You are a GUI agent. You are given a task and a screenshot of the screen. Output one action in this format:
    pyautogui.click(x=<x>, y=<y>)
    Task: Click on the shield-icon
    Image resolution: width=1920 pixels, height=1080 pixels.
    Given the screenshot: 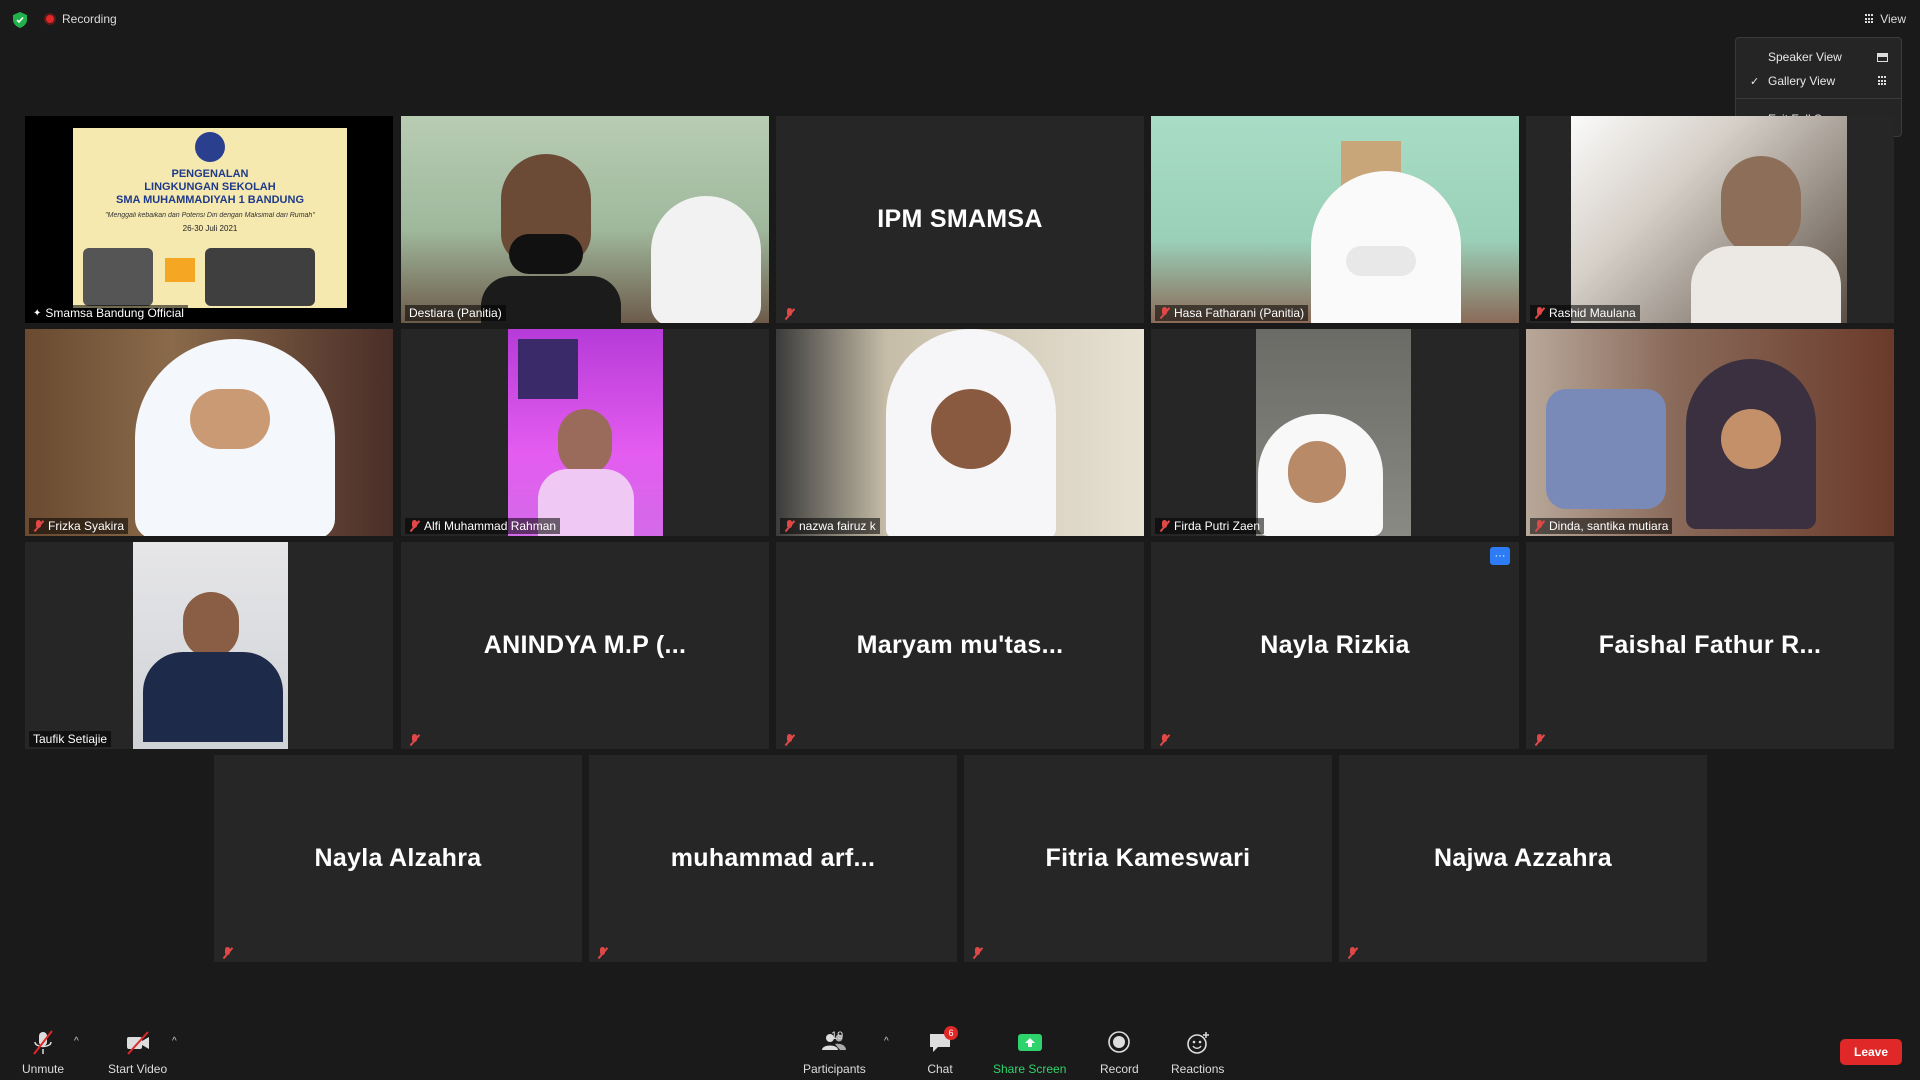 What is the action you would take?
    pyautogui.click(x=20, y=20)
    